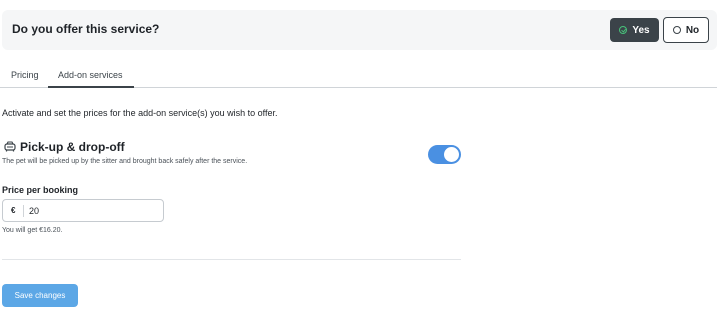  I want to click on addon-enable-toggle, so click(444, 154).